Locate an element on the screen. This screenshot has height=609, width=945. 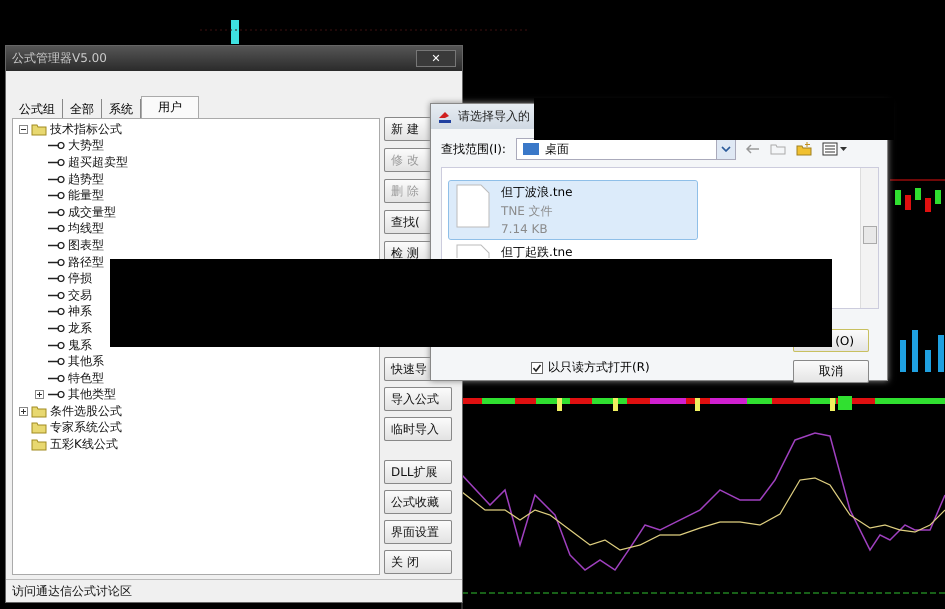
checkbox is located at coordinates (537, 368).